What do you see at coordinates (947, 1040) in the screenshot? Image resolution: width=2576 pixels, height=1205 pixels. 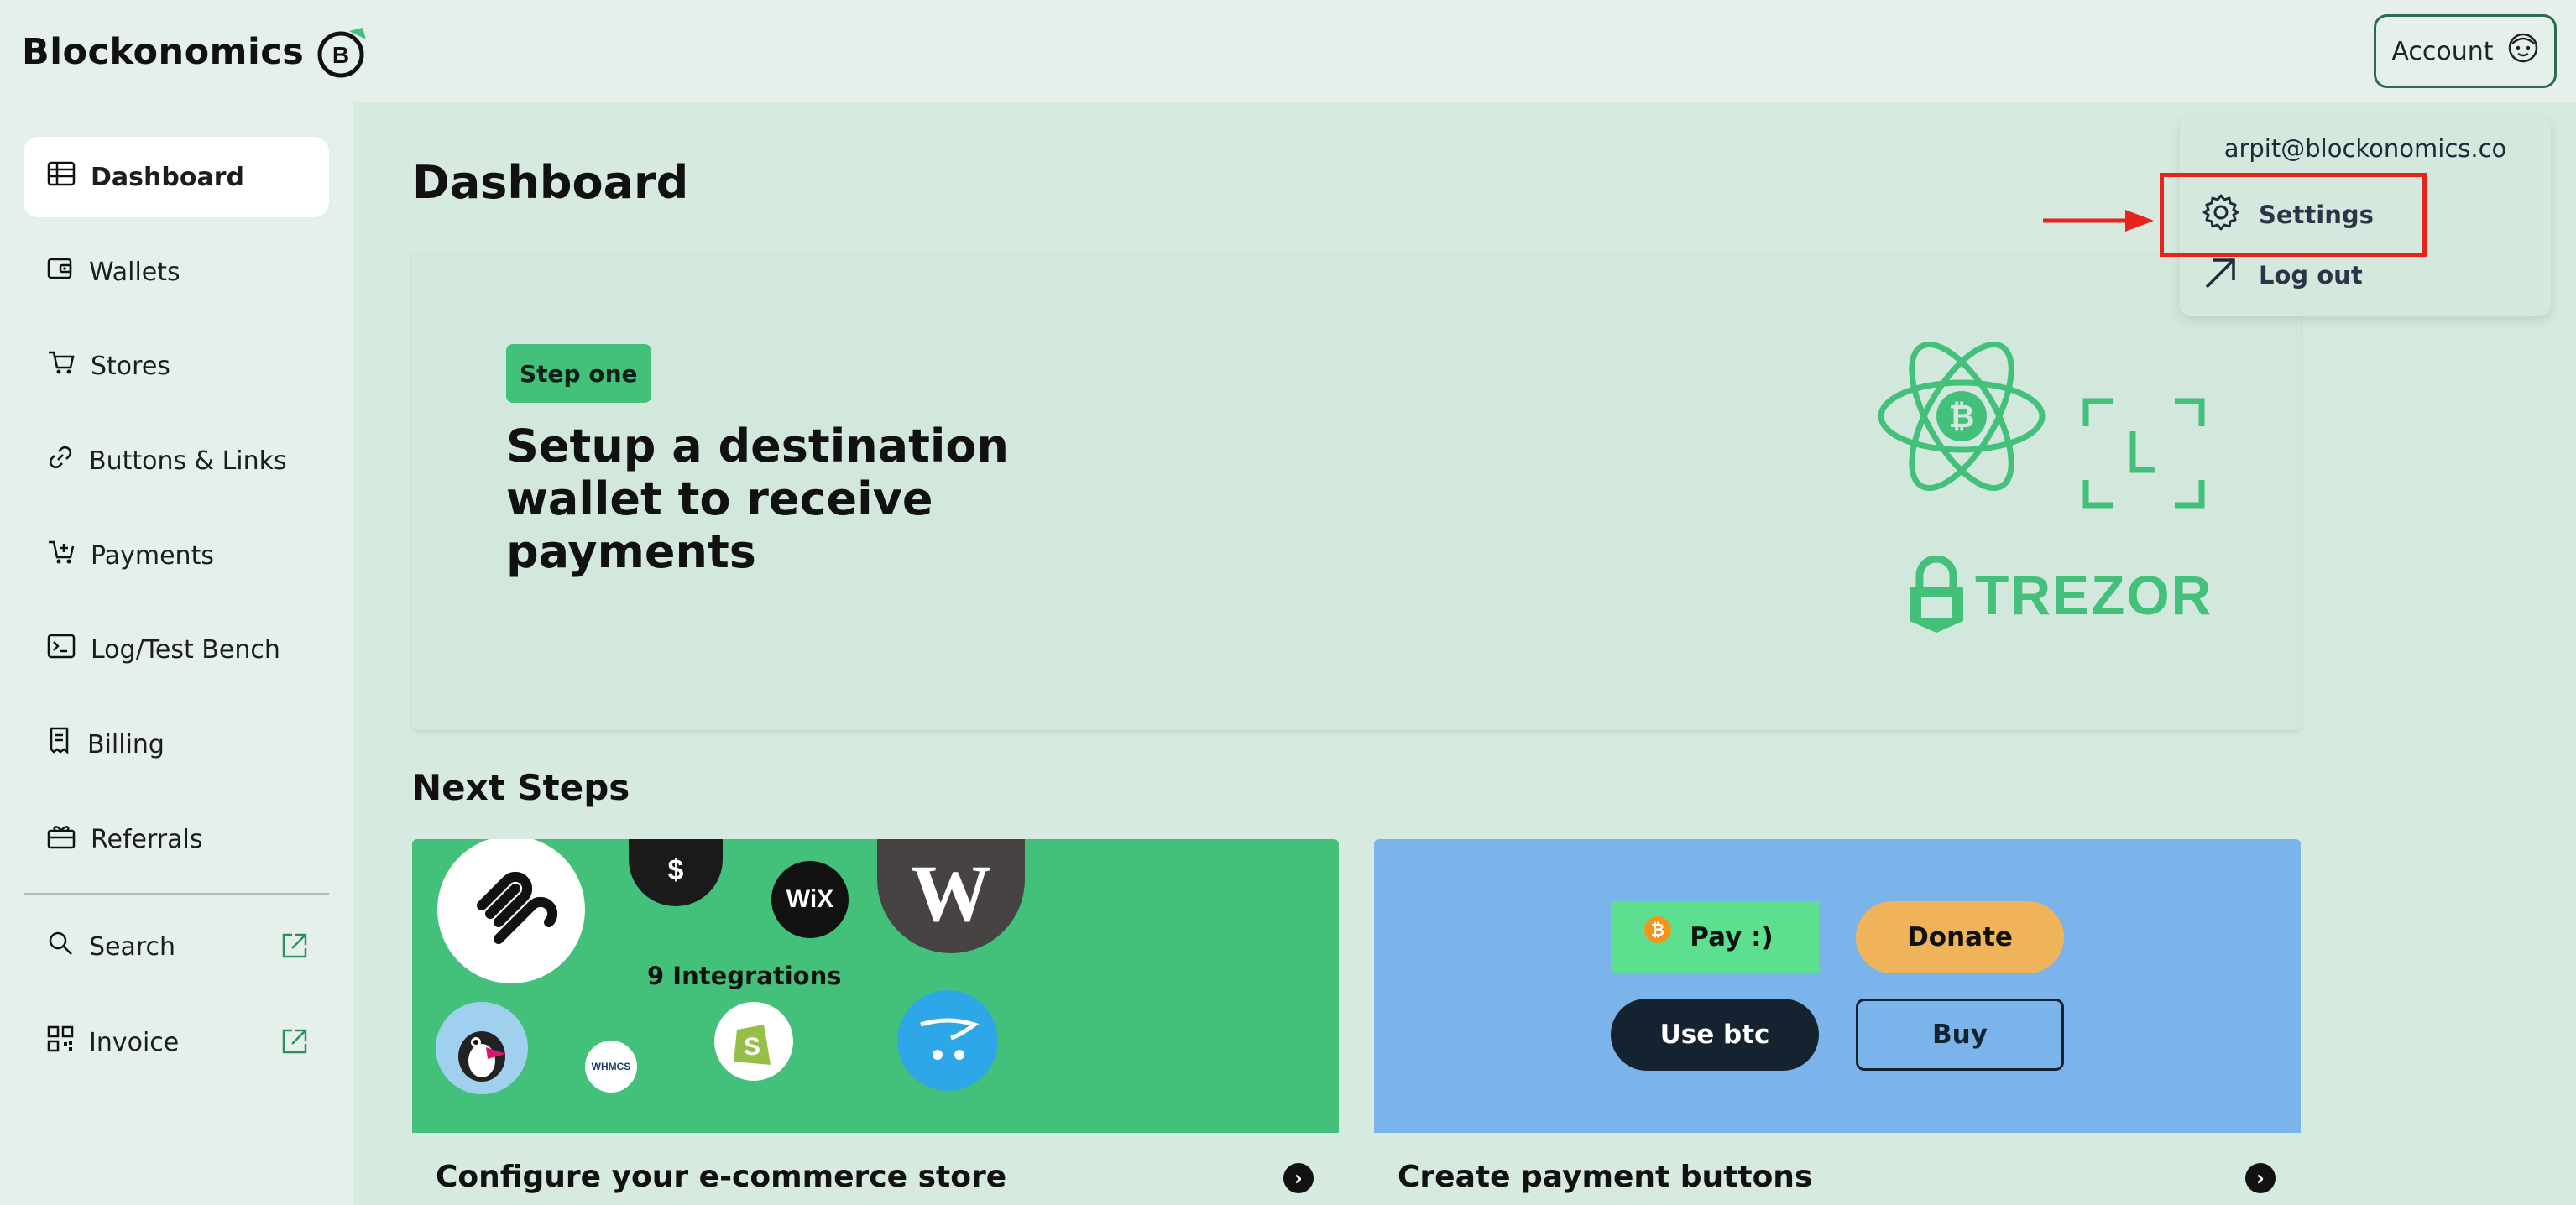 I see `opencart-logo` at bounding box center [947, 1040].